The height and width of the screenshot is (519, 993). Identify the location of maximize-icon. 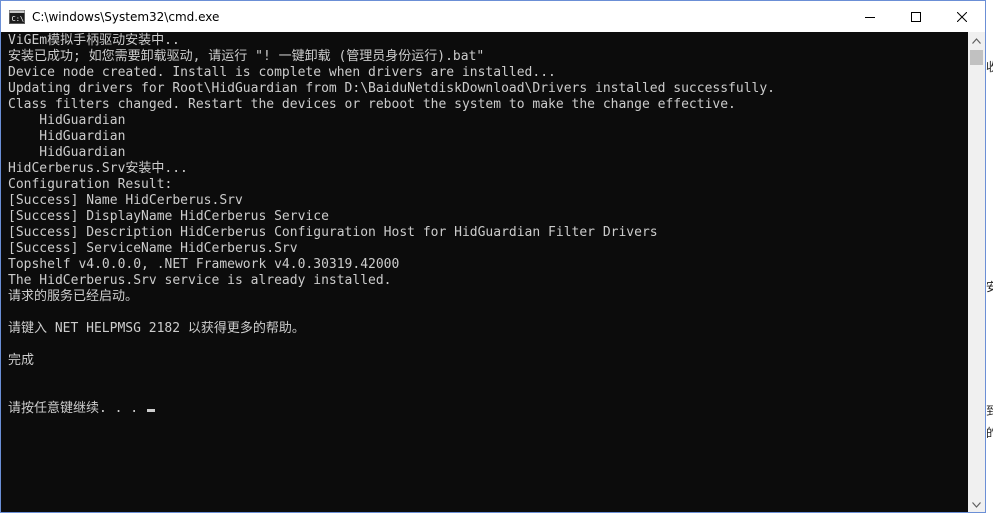
(916, 16).